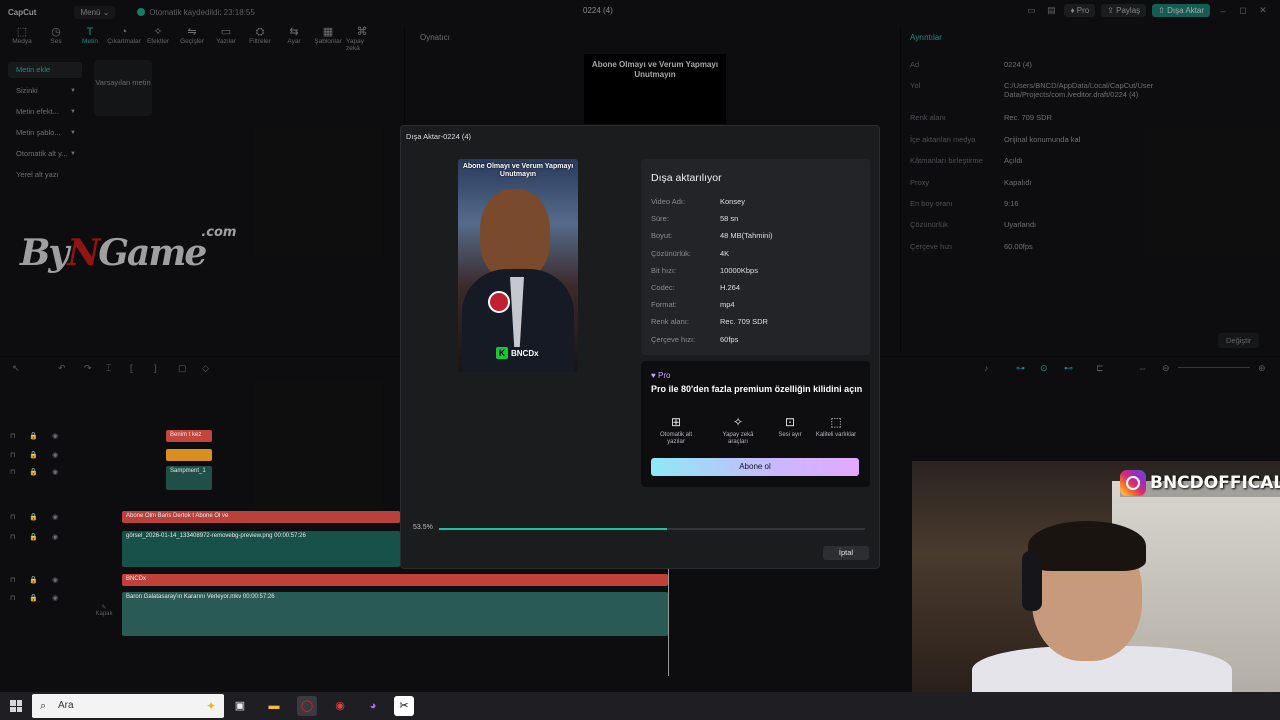  I want to click on pro-tag: ♥ Pro, so click(661, 375).